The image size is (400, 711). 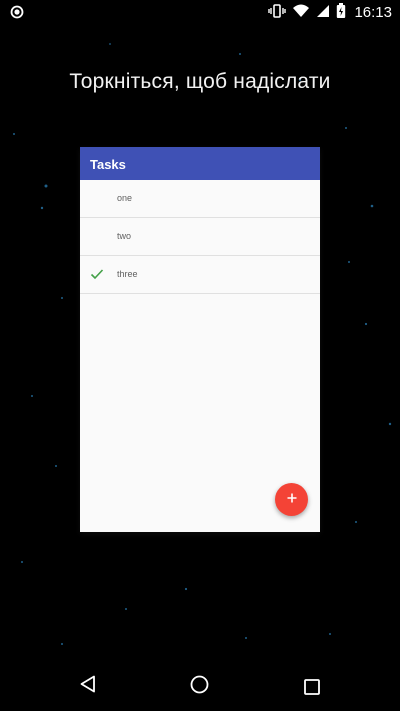 I want to click on task-row: three, so click(x=200, y=275).